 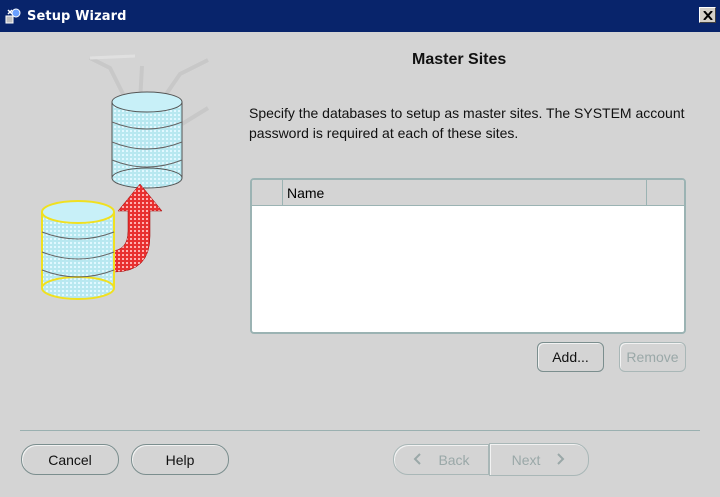 I want to click on help-button-label: Help, so click(x=180, y=459).